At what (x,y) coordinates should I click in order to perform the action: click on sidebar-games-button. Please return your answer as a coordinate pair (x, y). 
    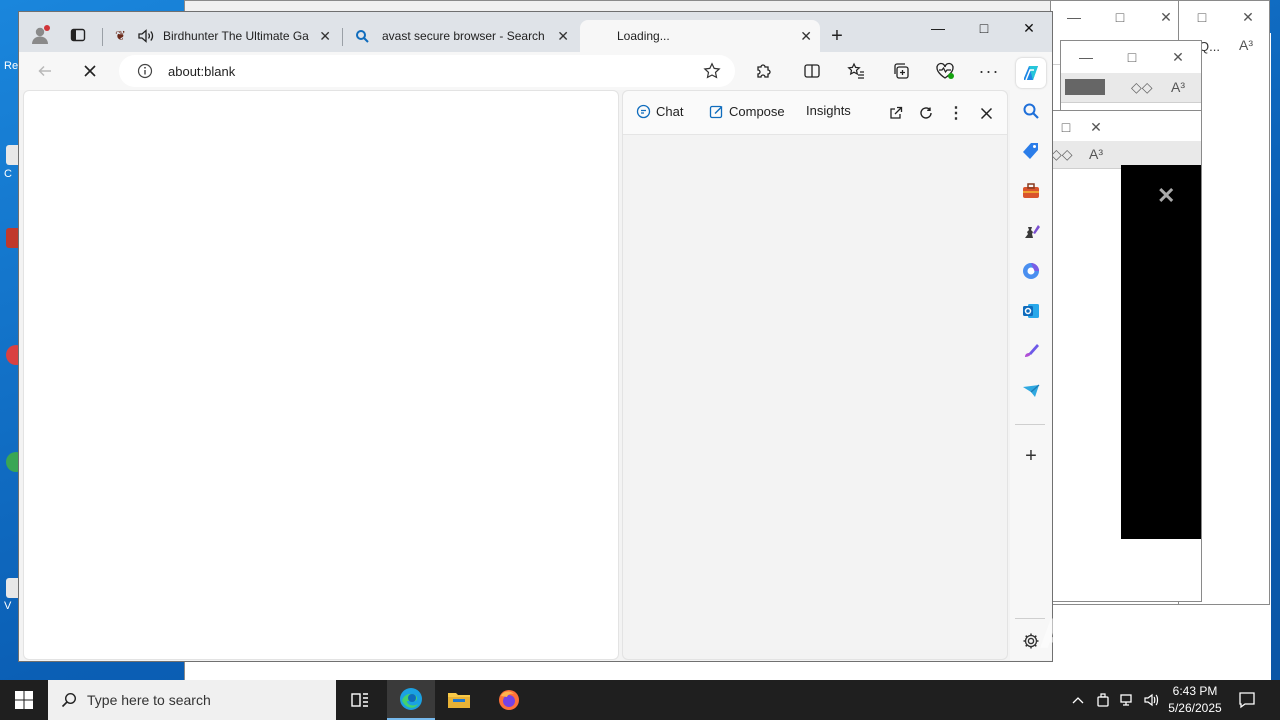
    Looking at the image, I should click on (1031, 231).